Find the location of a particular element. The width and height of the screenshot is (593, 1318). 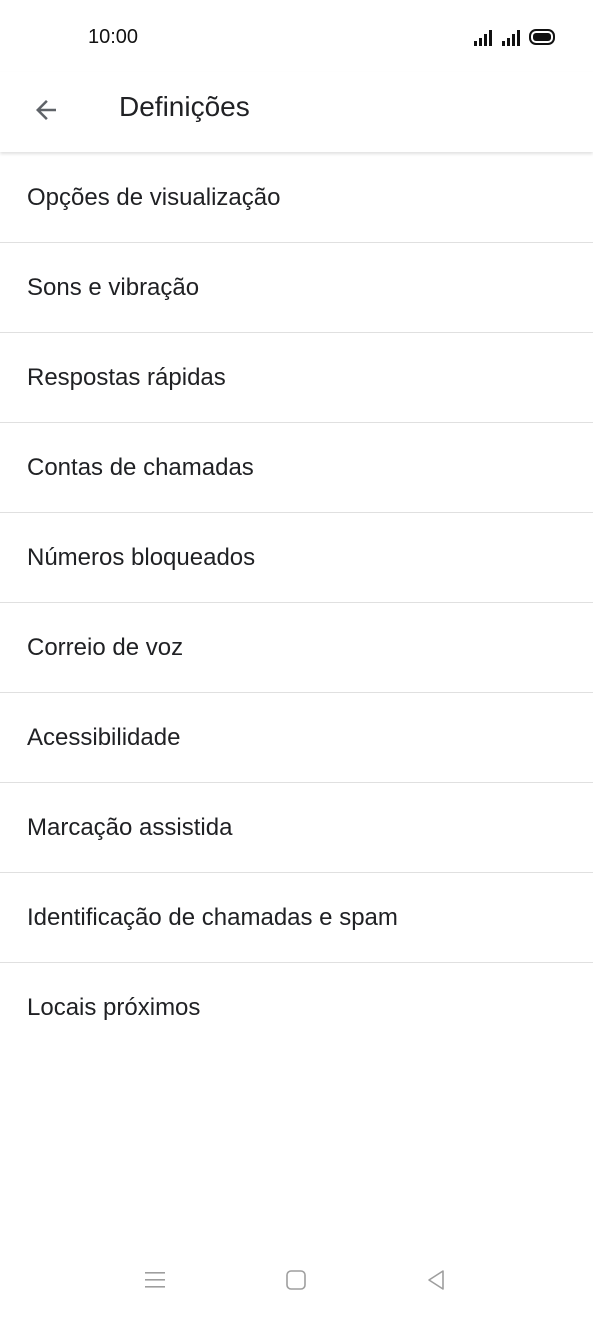

settings-item-label: Respostas rápidas is located at coordinates (126, 377).